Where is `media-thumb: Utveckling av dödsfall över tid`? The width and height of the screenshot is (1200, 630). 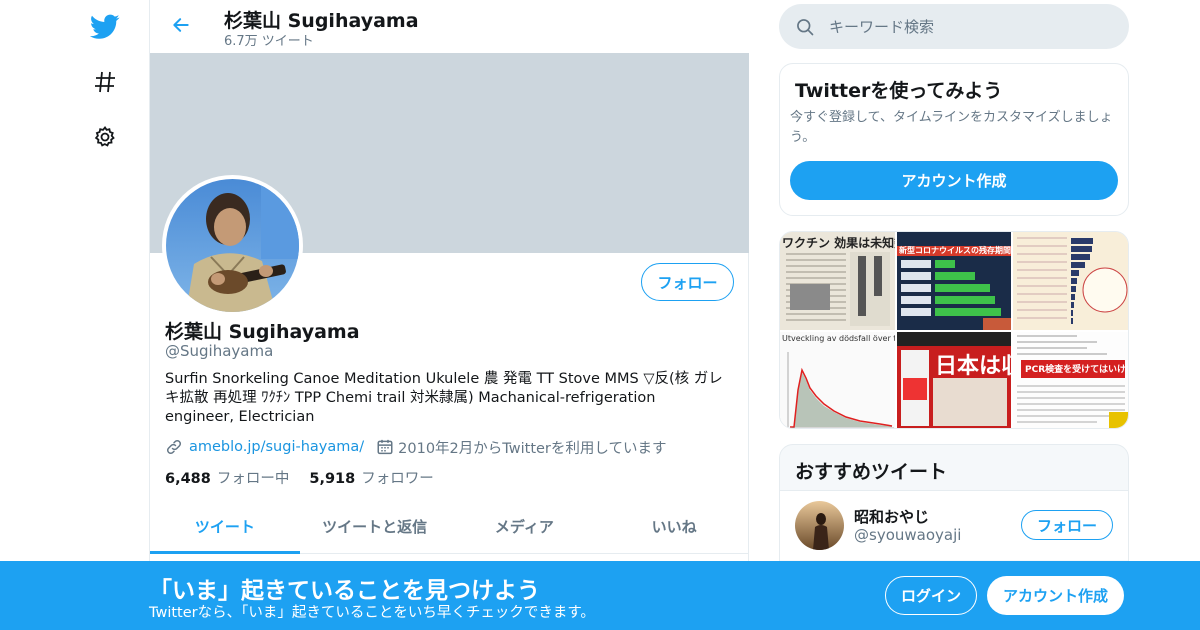
media-thumb: Utveckling av dödsfall över tid is located at coordinates (837, 380).